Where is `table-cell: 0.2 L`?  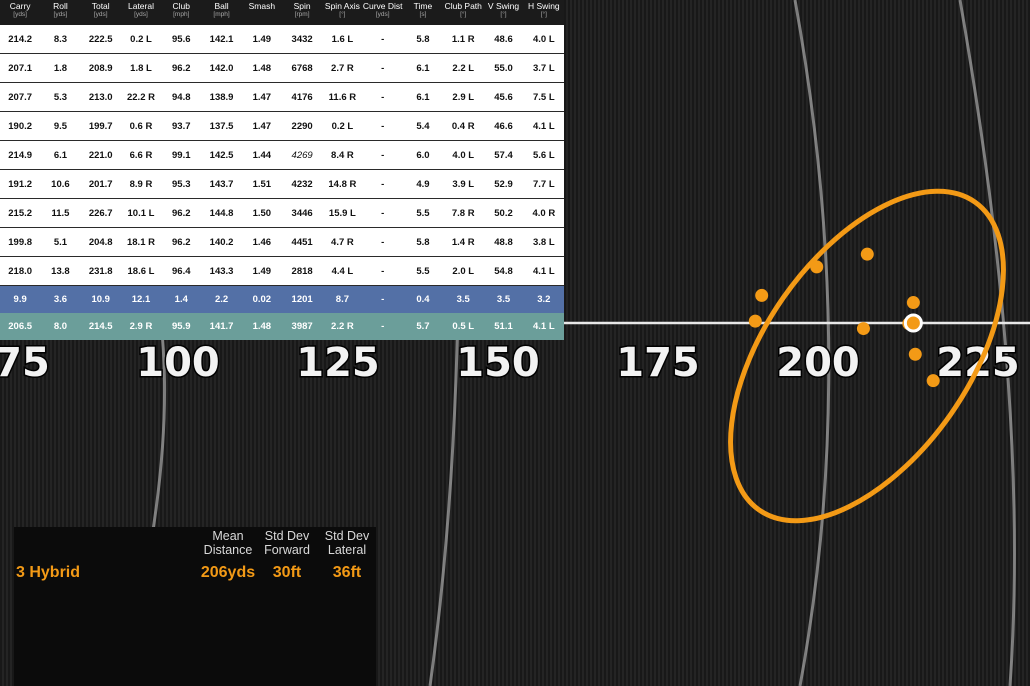 table-cell: 0.2 L is located at coordinates (141, 39).